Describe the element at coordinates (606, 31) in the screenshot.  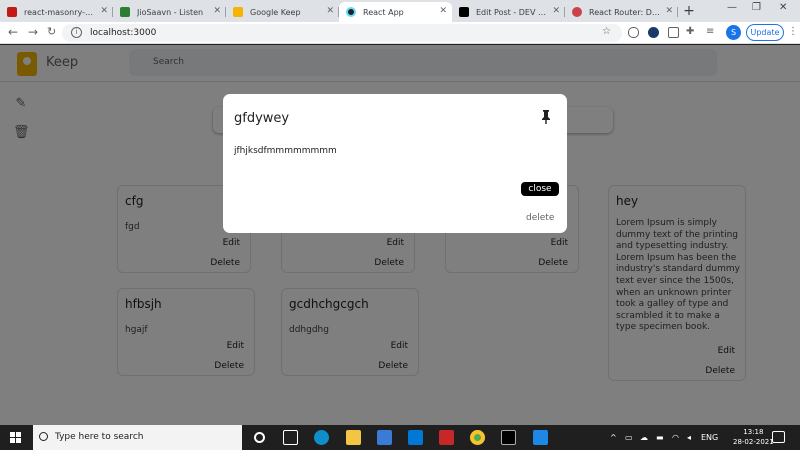
I see `bookmark-star-icon: ☆` at that location.